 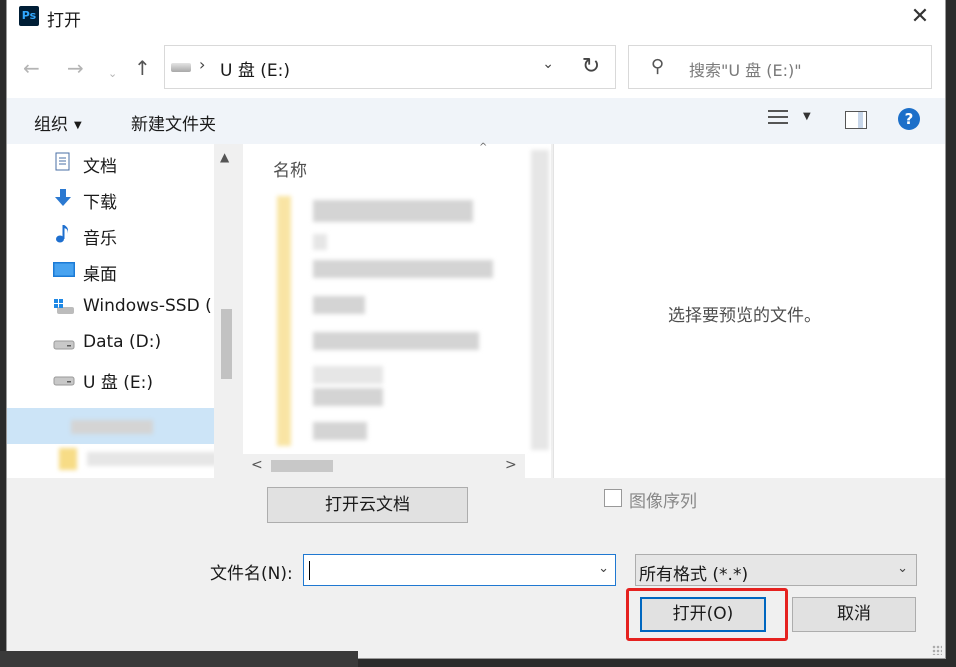 I want to click on organize-menu: 组织 ▼, so click(x=58, y=122).